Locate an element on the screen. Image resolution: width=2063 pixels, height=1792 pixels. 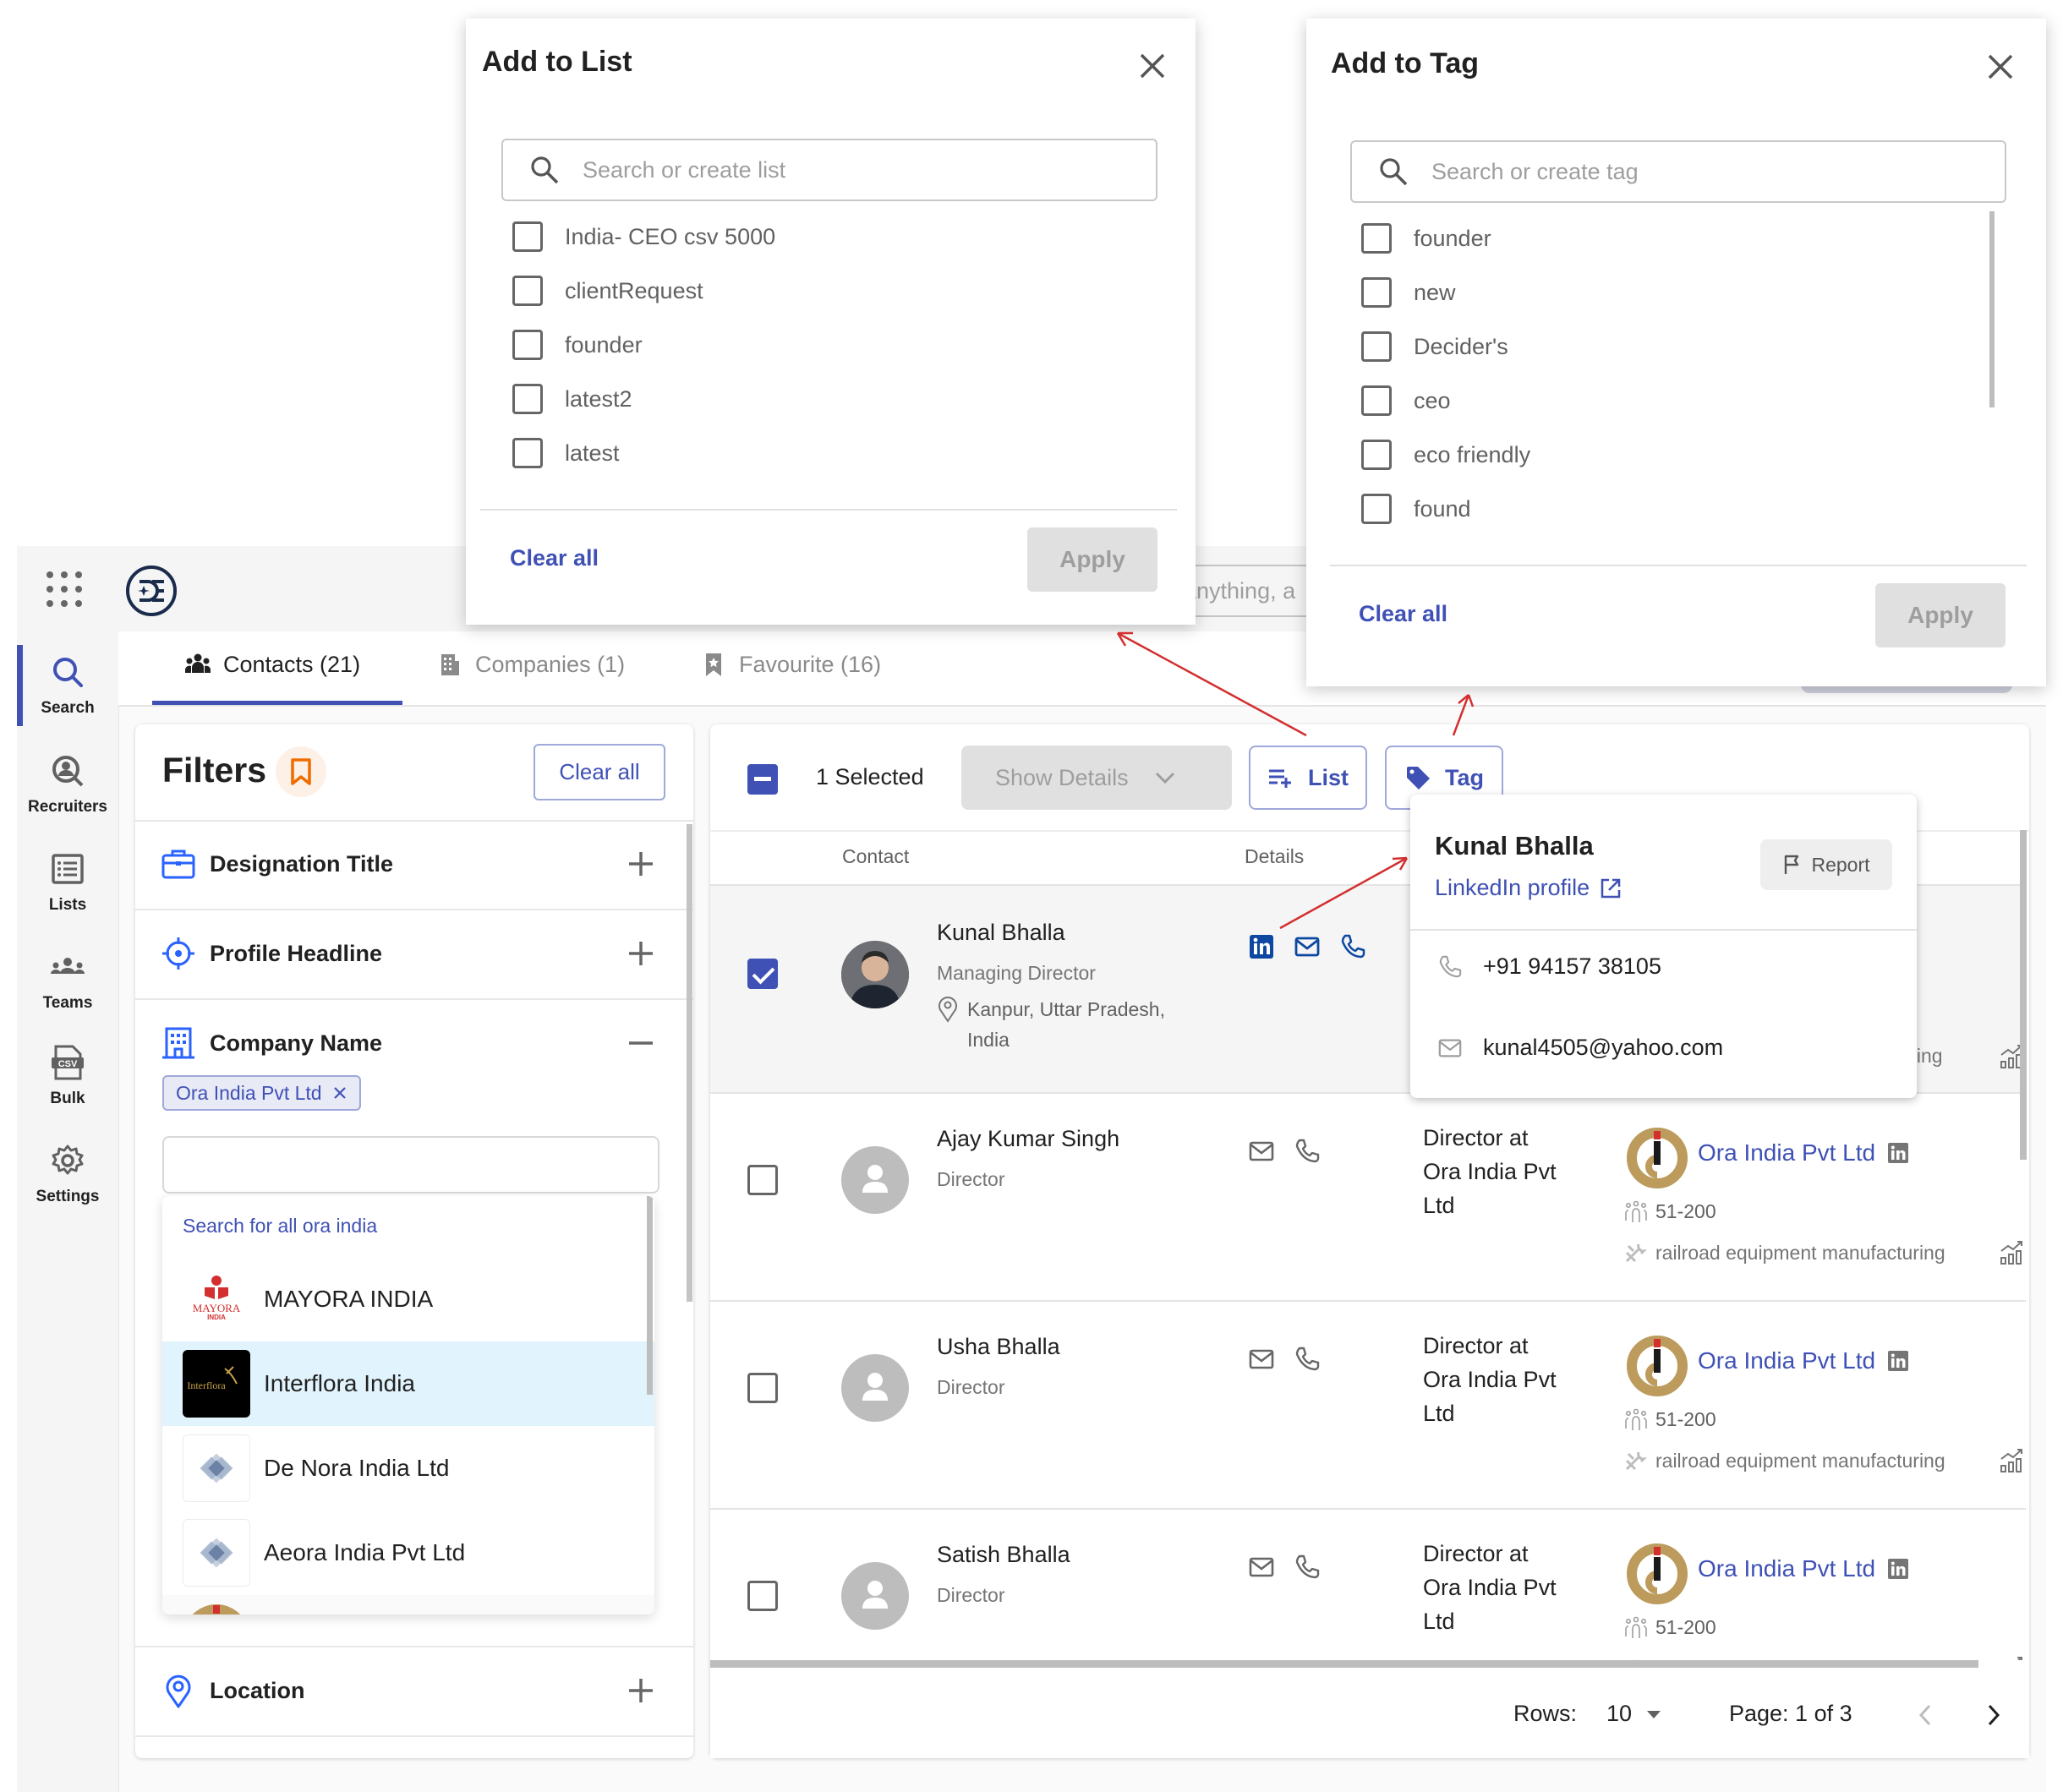
sidebar-item-bulk: CSV Bulk is located at coordinates (68, 1076).